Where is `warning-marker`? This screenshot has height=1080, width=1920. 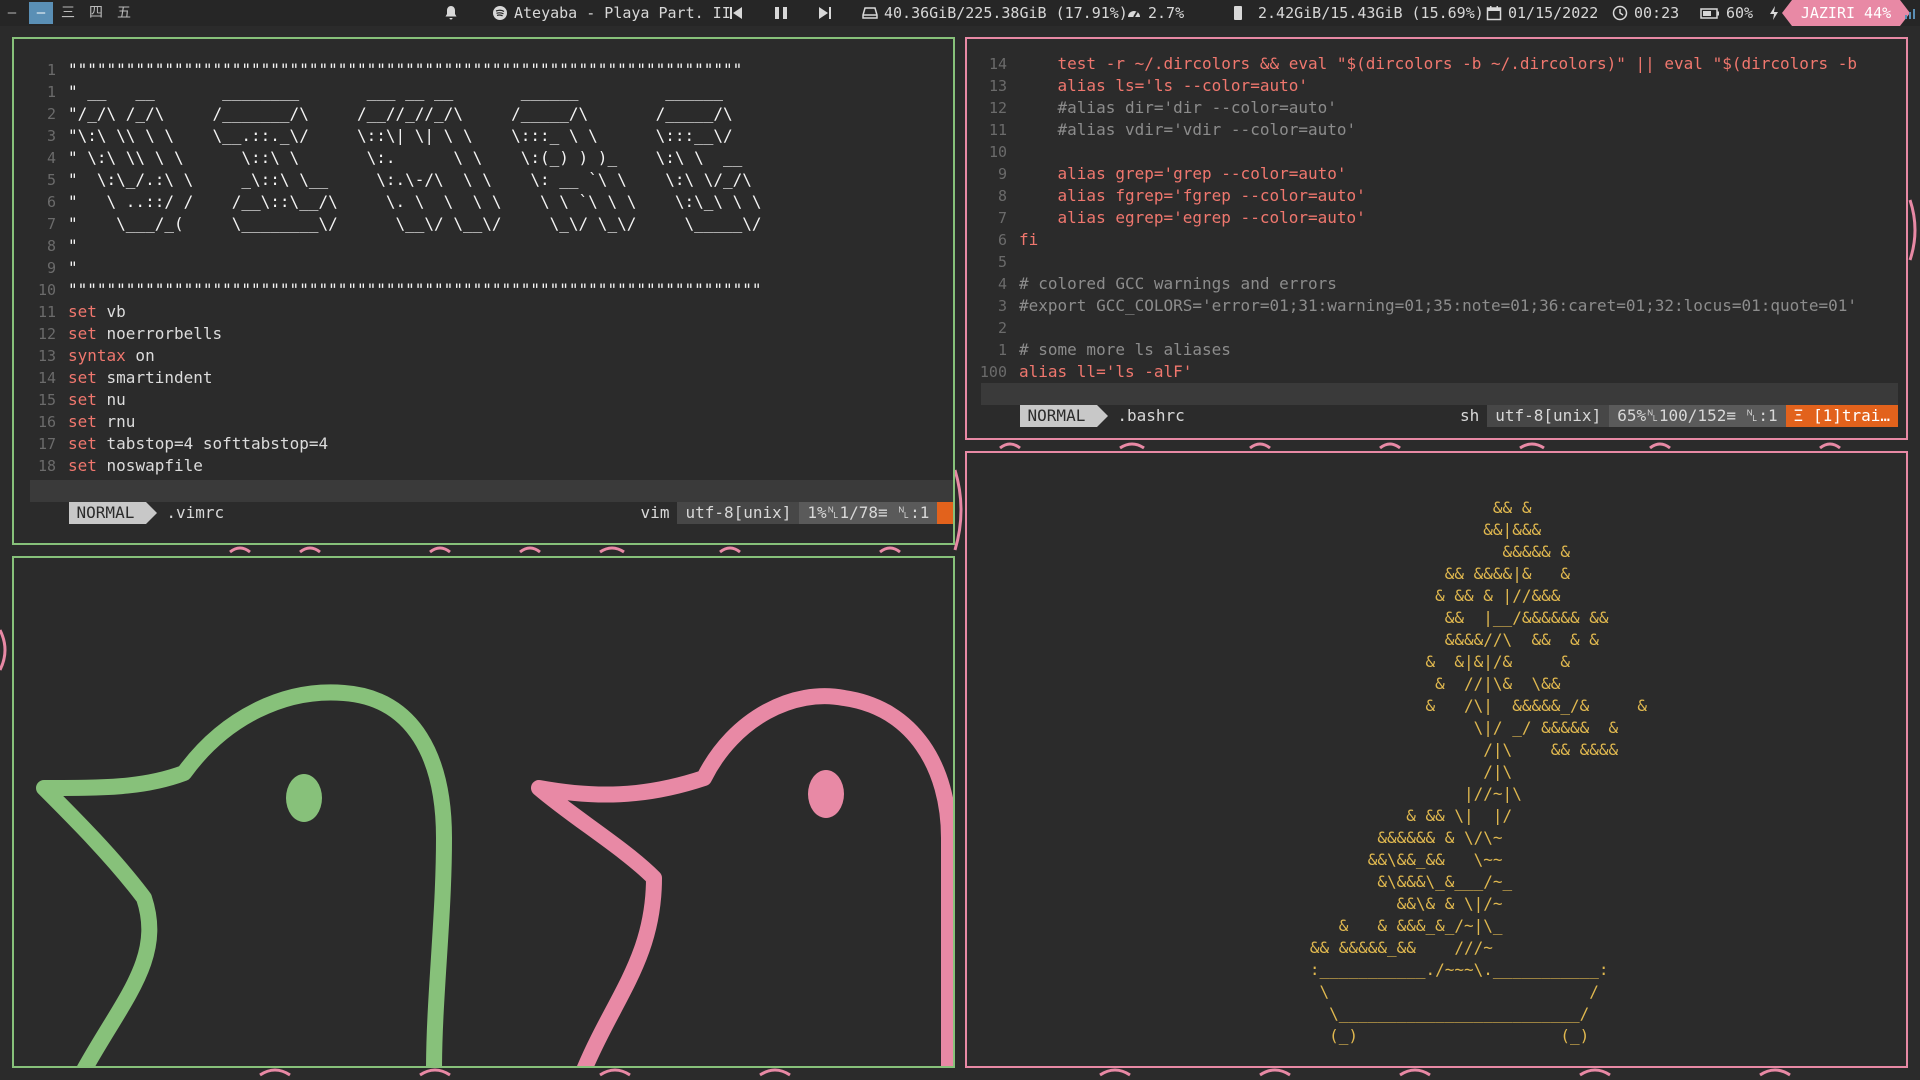
warning-marker is located at coordinates (945, 513).